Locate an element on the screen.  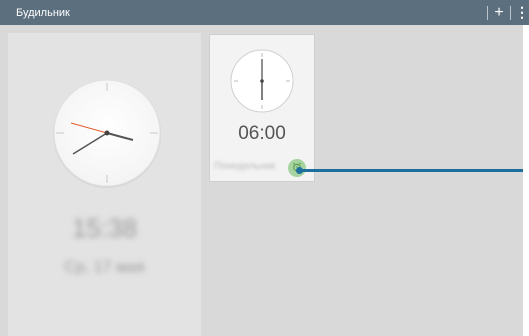
alarm-repeat-days: Понедельник is located at coordinates (245, 166).